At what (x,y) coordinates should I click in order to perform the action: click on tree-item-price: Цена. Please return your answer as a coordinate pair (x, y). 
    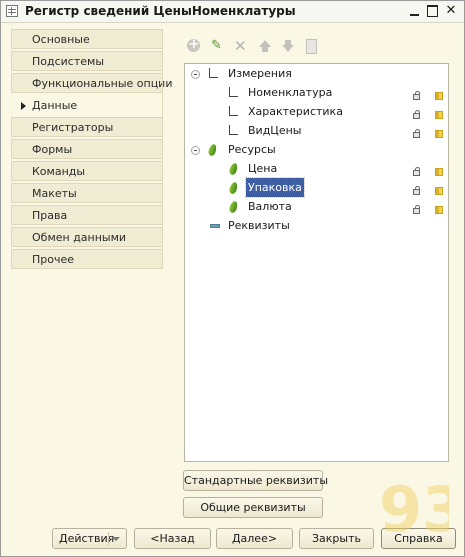
    Looking at the image, I should click on (262, 168).